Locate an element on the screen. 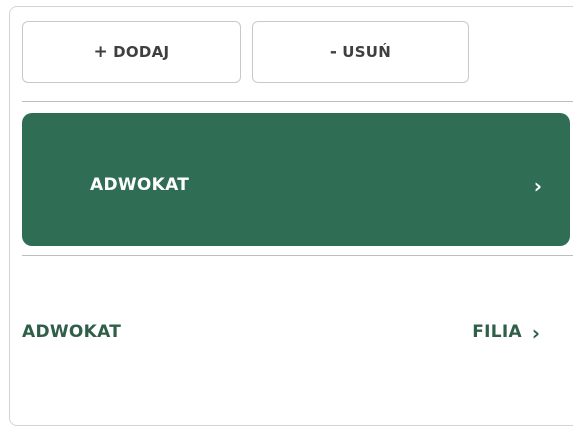 This screenshot has width=573, height=426. list-item: ADWOKAT FILIA › is located at coordinates (296, 332).